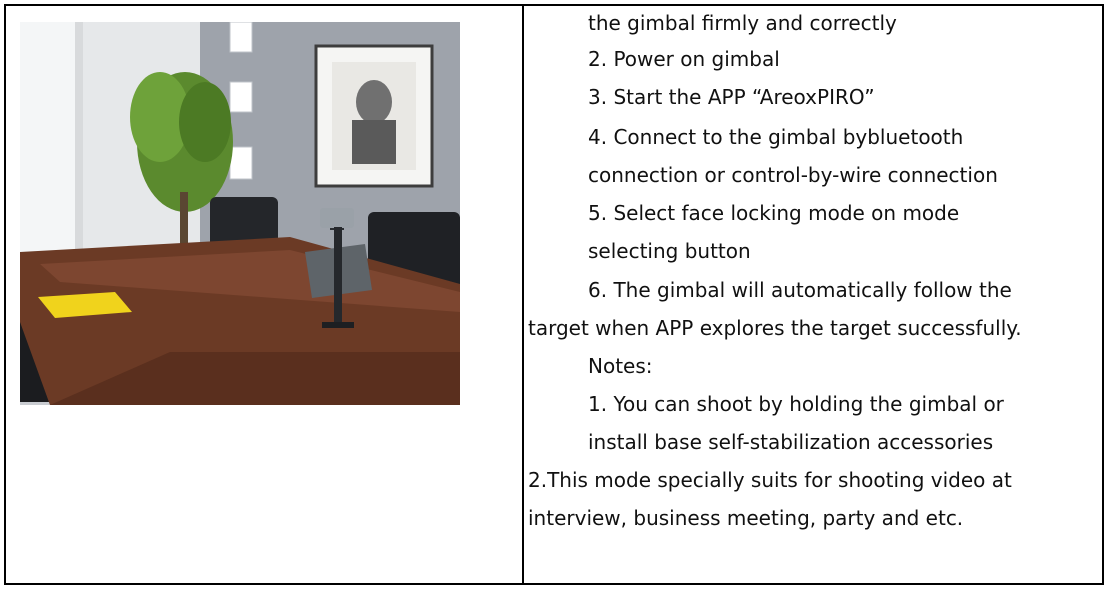  Describe the element at coordinates (731, 97) in the screenshot. I see `instruction-line: 3. Start the APP “AreoxPIRO”` at that location.